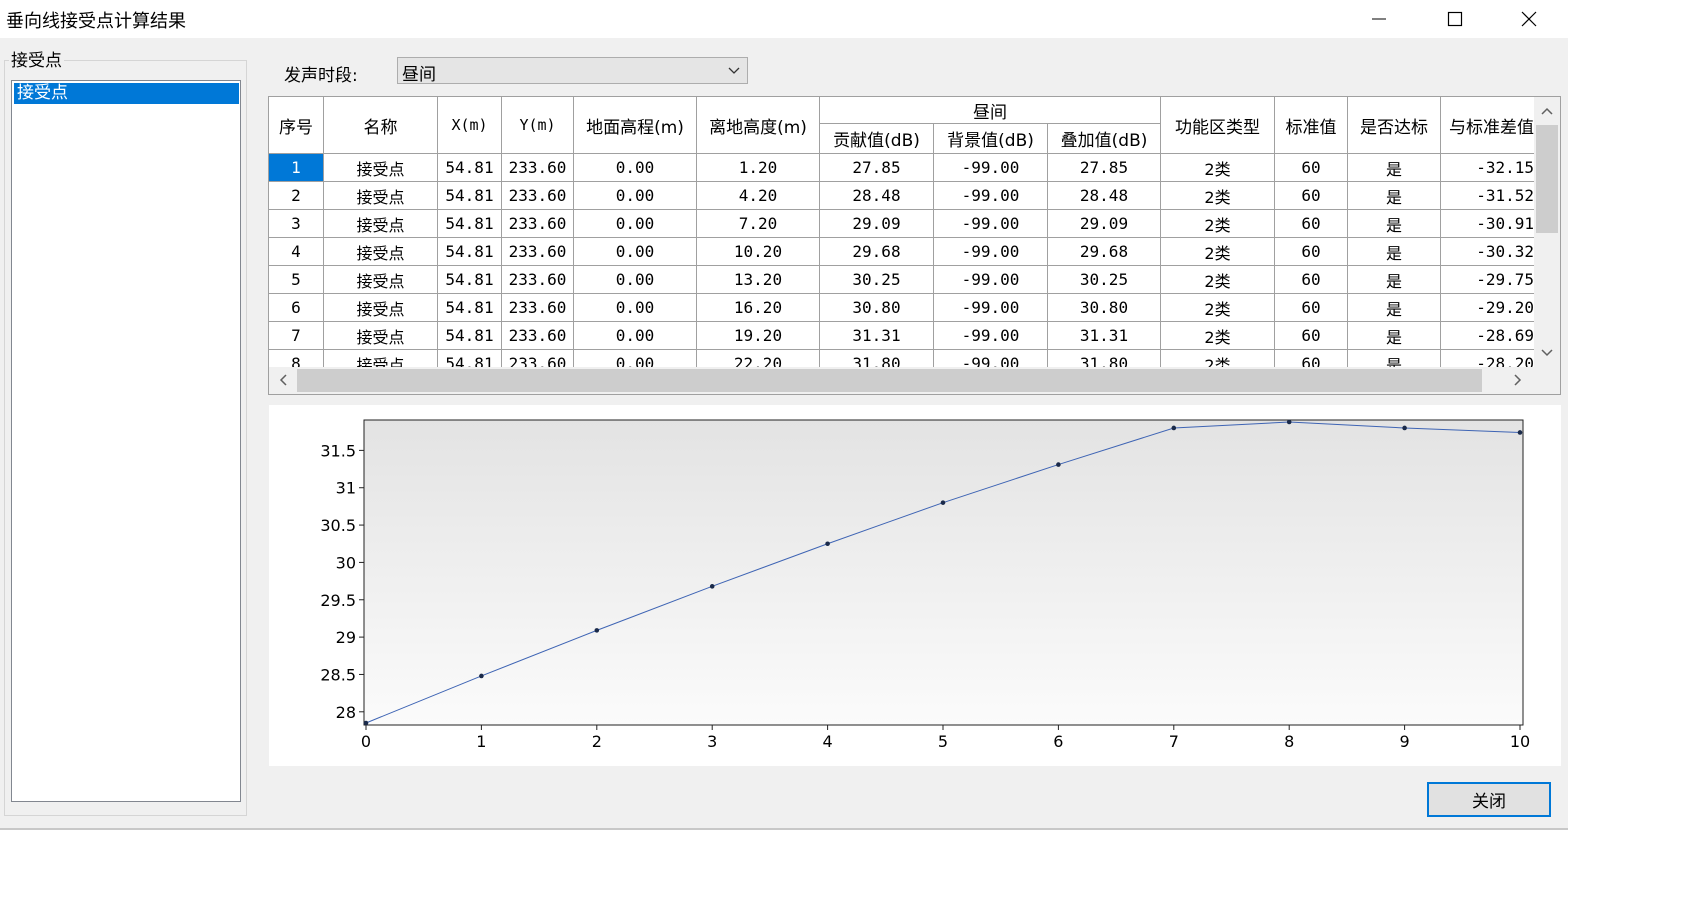 The width and height of the screenshot is (1696, 898). I want to click on header-diff: 与标准差值, so click(1487, 125).